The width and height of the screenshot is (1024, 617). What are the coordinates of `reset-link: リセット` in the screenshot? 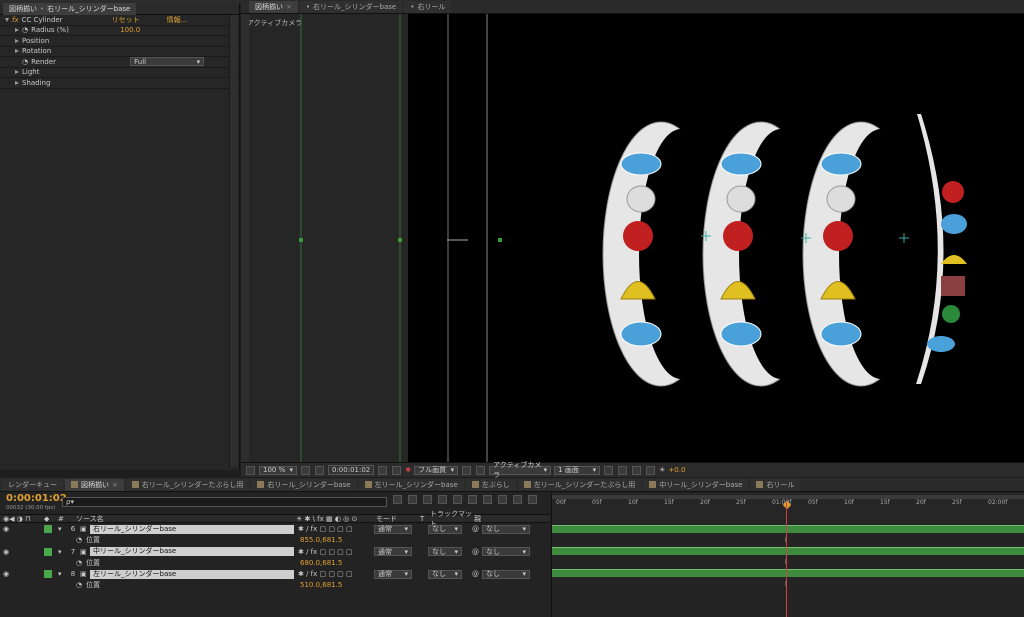 It's located at (139, 20).